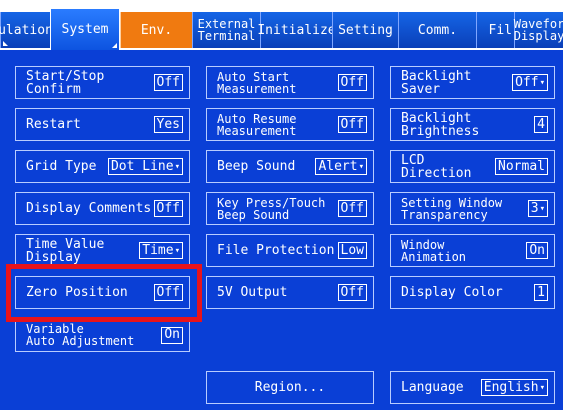 This screenshot has width=563, height=410. Describe the element at coordinates (452, 208) in the screenshot. I see `setting-window-transparency-label: Setting Window Transparency` at that location.